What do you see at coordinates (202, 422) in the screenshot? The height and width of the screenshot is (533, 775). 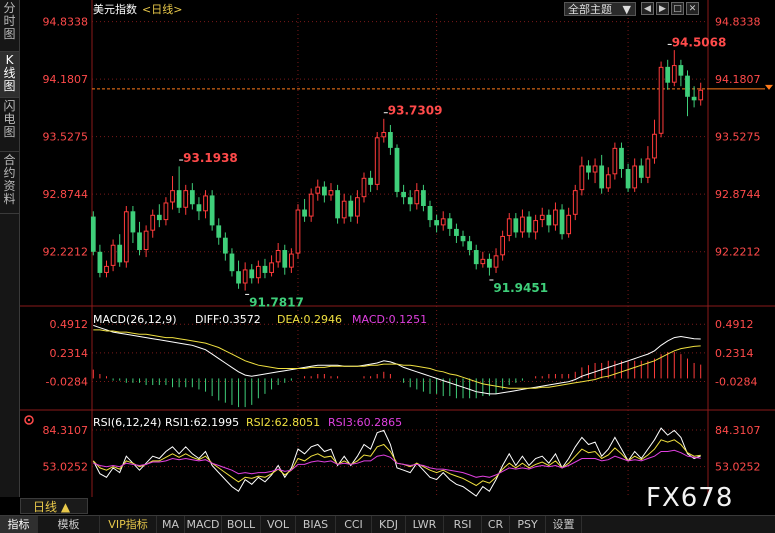 I see `rsi-legend-1: RSI1:62.1995` at bounding box center [202, 422].